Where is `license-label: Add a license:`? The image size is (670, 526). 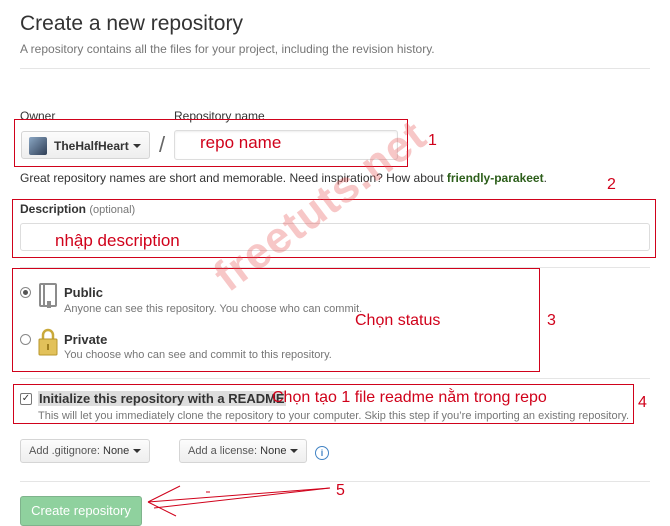 license-label: Add a license: is located at coordinates (223, 451).